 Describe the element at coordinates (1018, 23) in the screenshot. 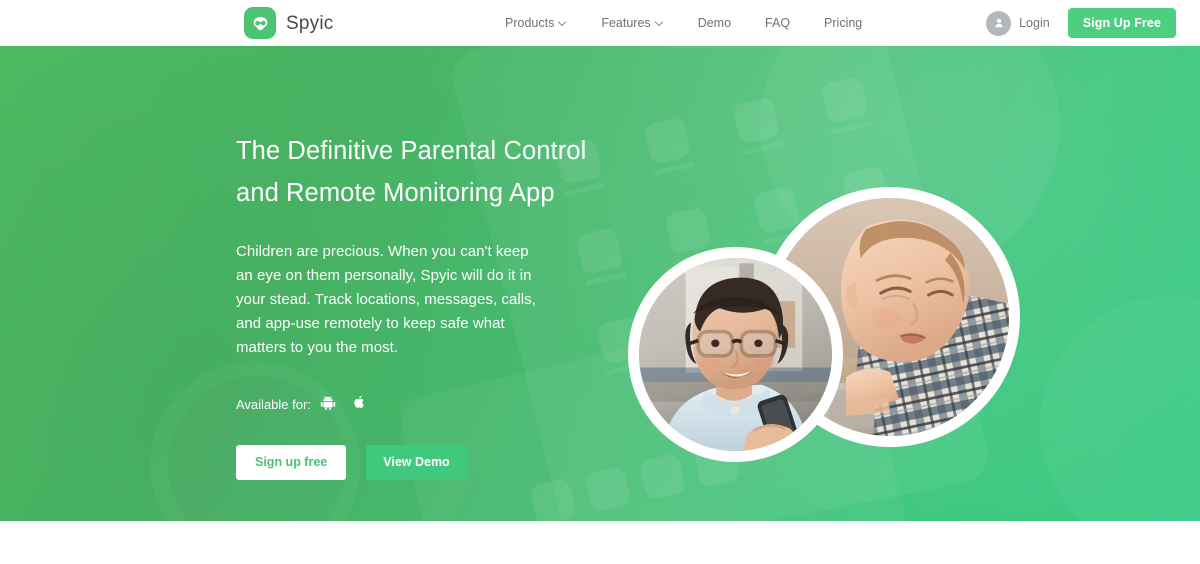

I see `login-link: Login` at that location.